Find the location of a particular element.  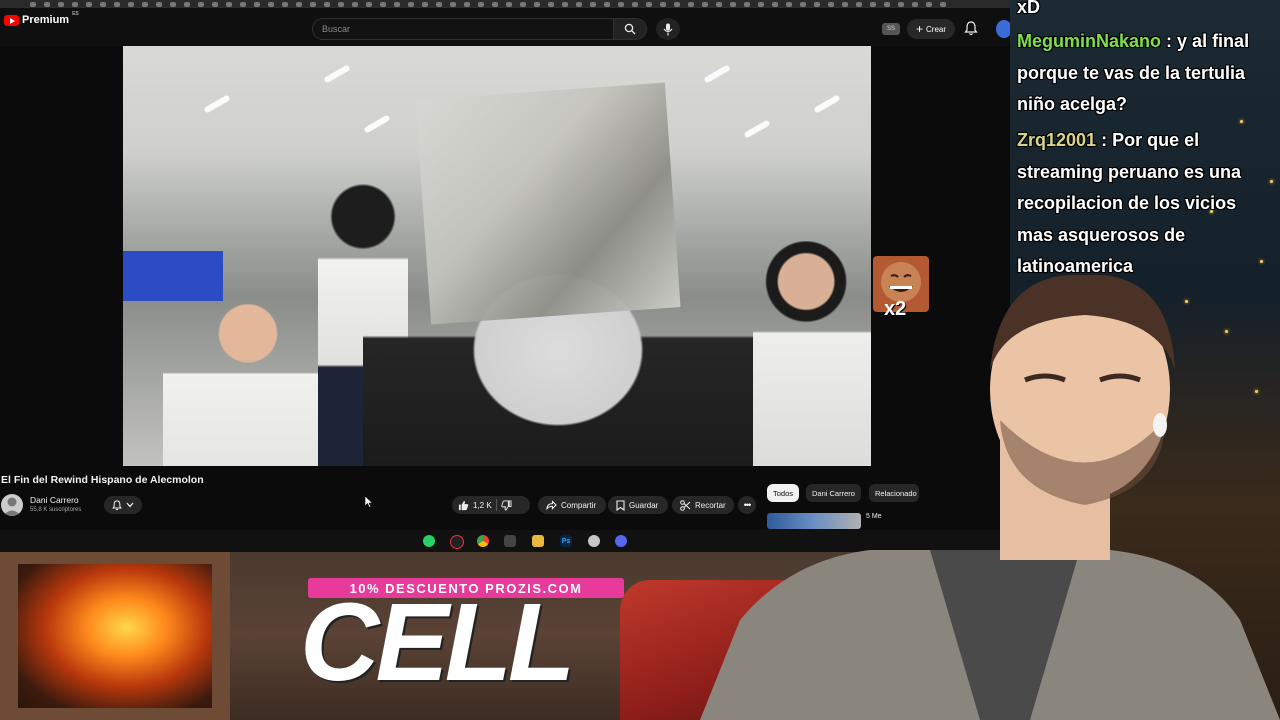

share-button: Compartir is located at coordinates (572, 505).